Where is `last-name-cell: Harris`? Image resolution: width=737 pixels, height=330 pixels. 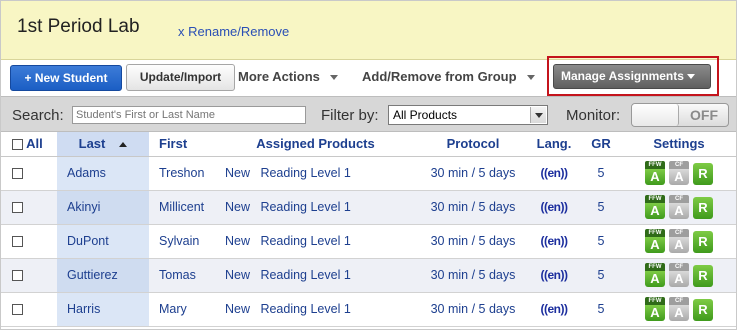
last-name-cell: Harris is located at coordinates (103, 309).